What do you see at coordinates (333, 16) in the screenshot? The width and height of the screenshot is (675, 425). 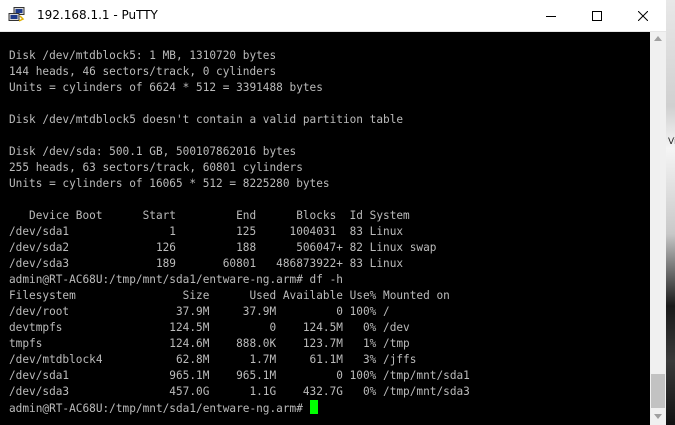 I see `title-bar: 192.168.1.1 - PuTTY` at bounding box center [333, 16].